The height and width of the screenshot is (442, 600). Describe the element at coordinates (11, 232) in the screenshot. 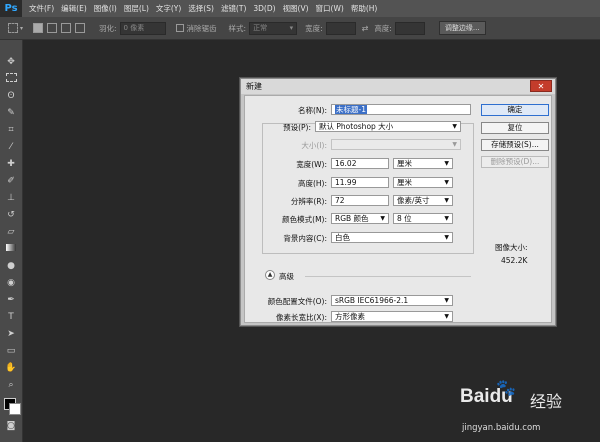

I see `eraser-tool-icon: ▱` at that location.